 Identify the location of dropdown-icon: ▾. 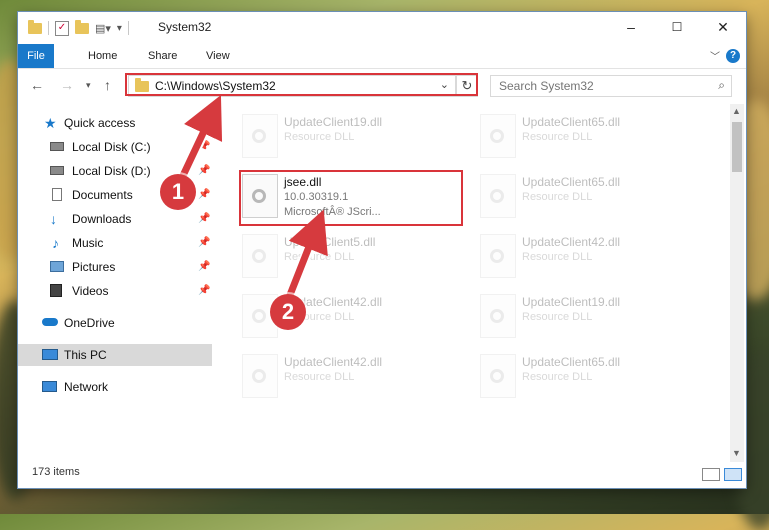
(119, 28).